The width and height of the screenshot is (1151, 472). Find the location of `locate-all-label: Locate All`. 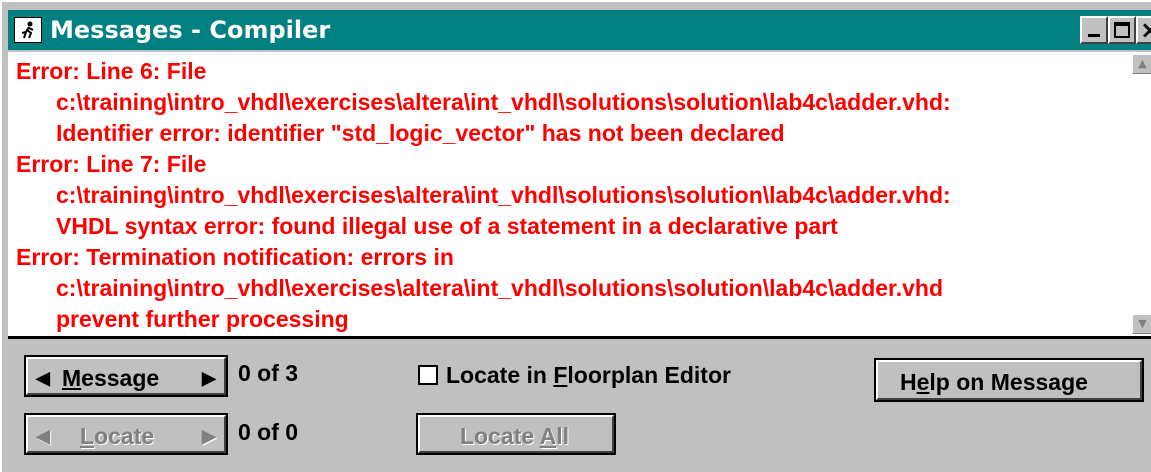

locate-all-label: Locate All is located at coordinates (515, 436).